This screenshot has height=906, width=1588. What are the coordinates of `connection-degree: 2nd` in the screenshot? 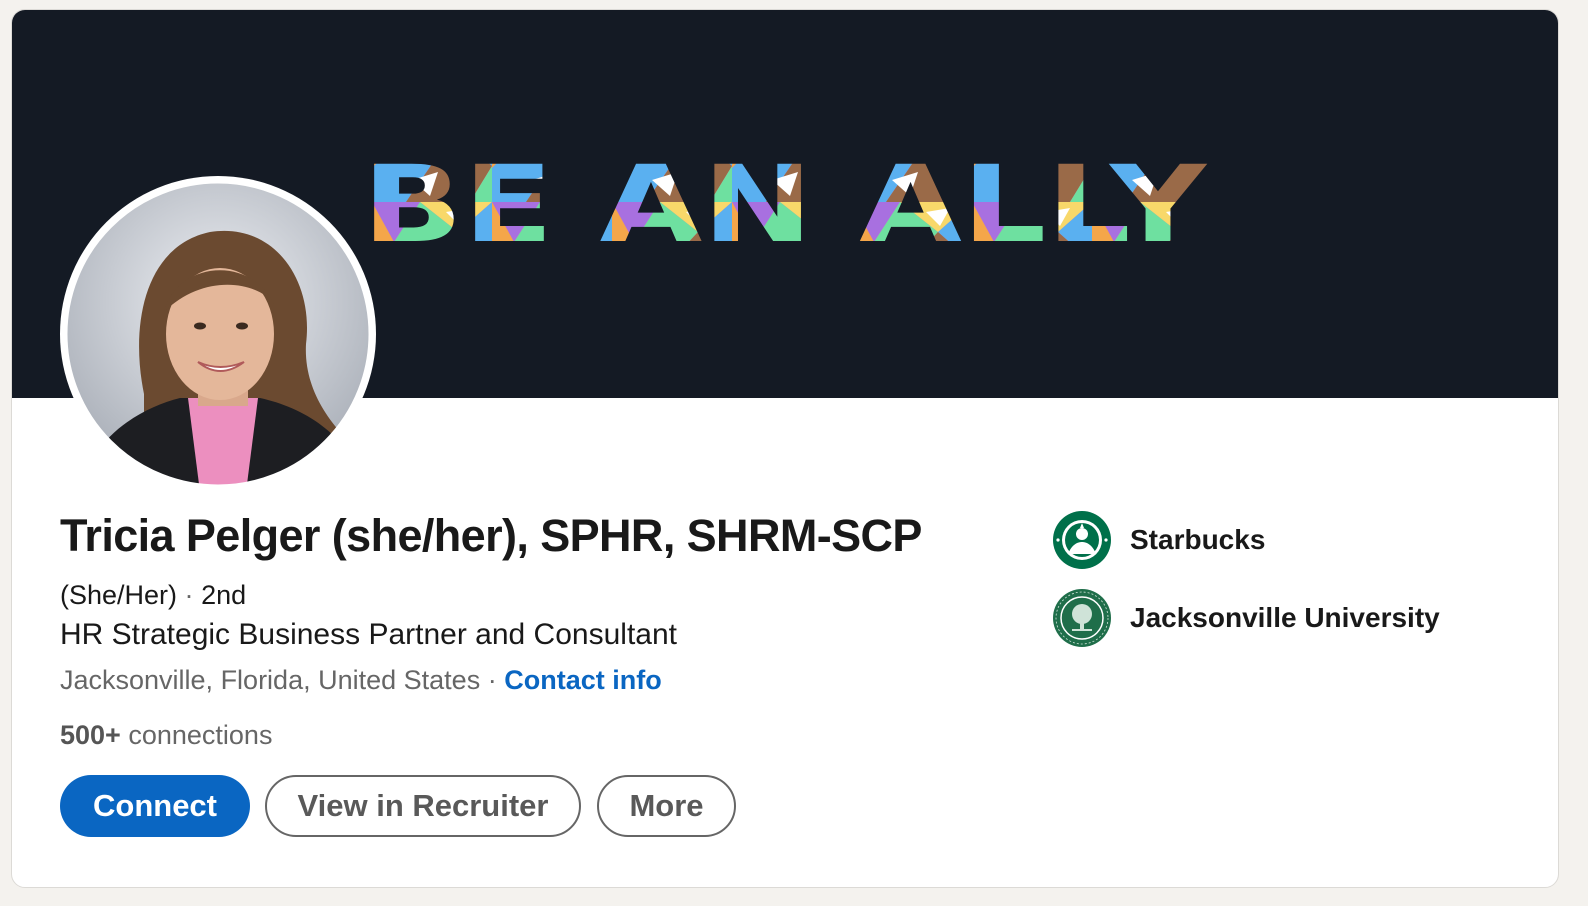 It's located at (224, 595).